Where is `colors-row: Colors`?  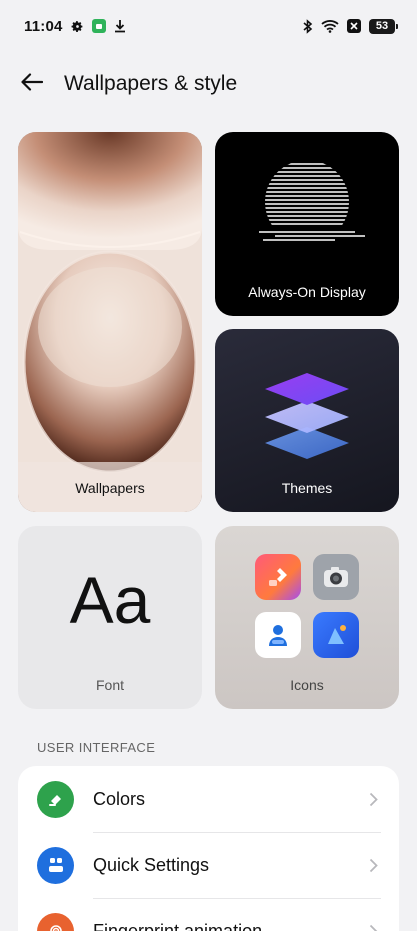
colors-row: Colors is located at coordinates (208, 799).